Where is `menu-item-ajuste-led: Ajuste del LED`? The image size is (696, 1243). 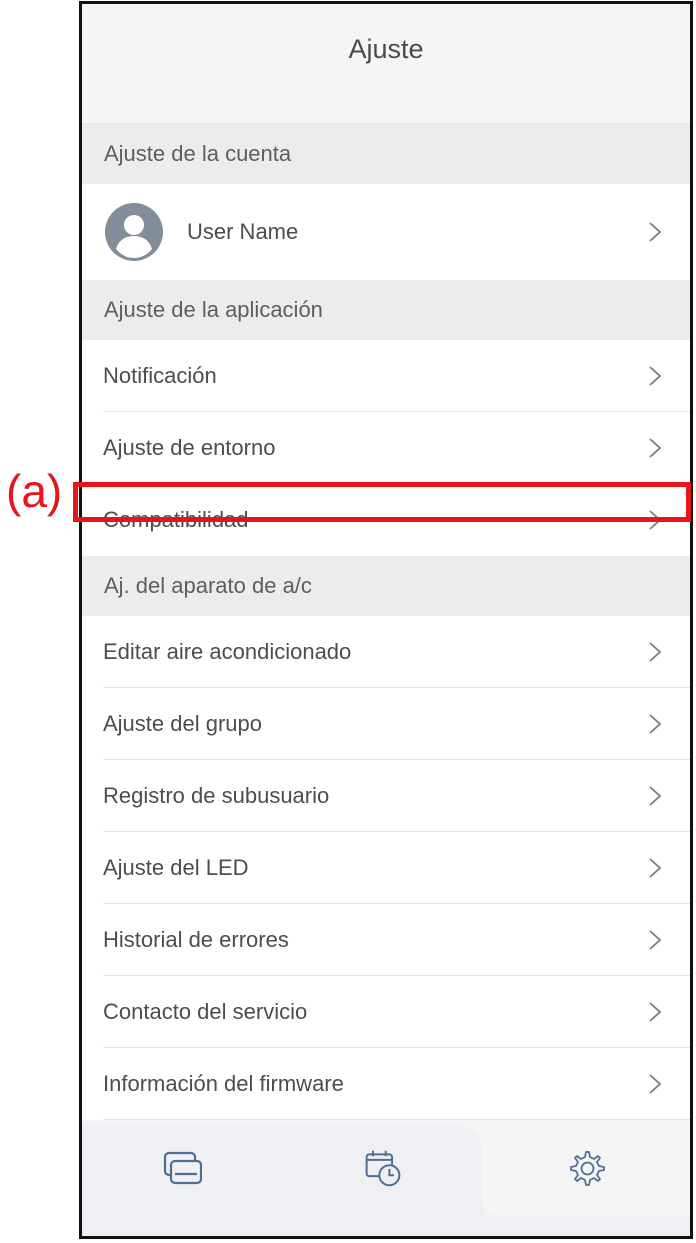 menu-item-ajuste-led: Ajuste del LED is located at coordinates (386, 868).